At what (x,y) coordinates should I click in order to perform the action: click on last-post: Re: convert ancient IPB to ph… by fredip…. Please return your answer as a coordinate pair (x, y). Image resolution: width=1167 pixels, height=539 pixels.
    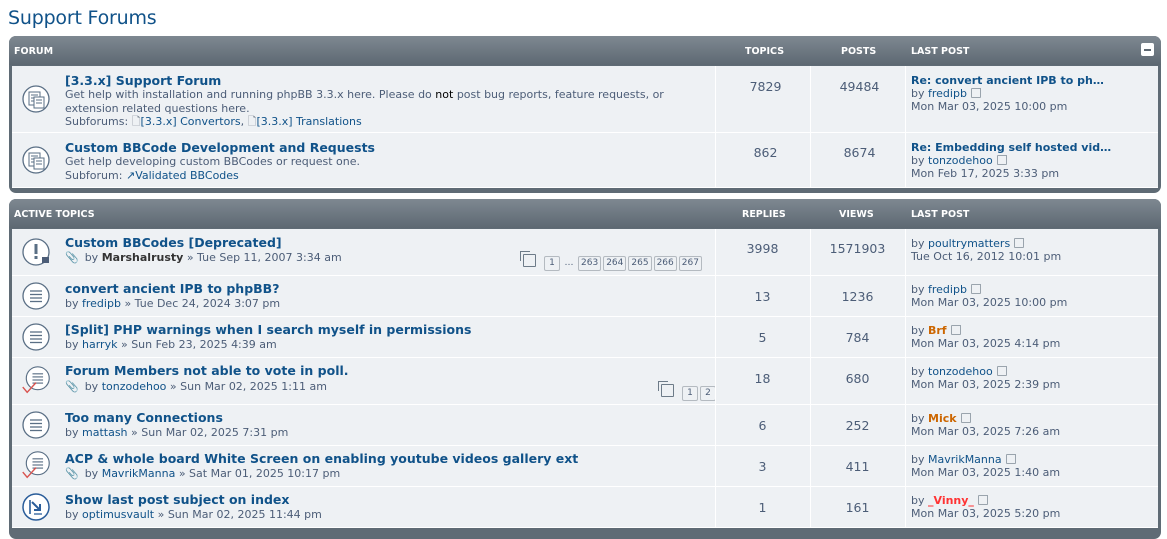
    Looking at the image, I should click on (1007, 93).